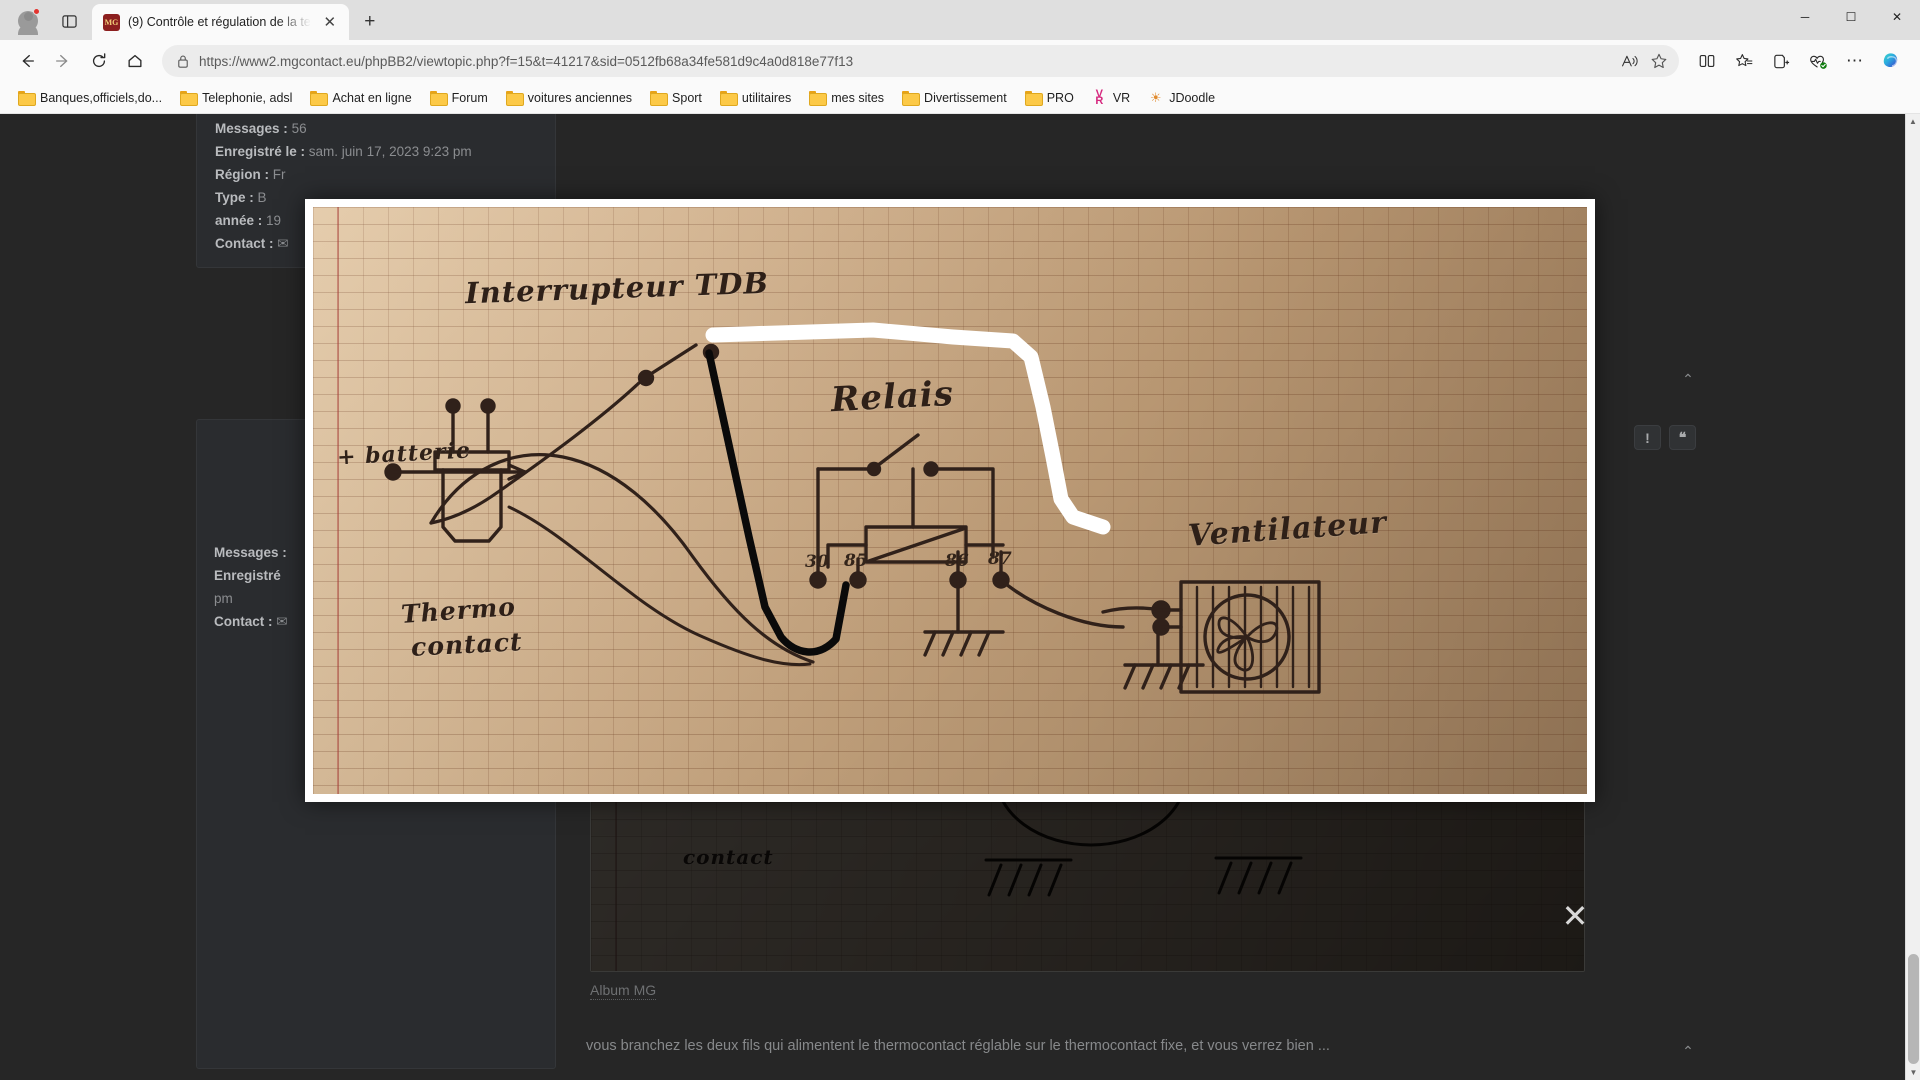 This screenshot has height=1080, width=1920. Describe the element at coordinates (220, 22) in the screenshot. I see `browser-tab: MG (9) Contrôle et régulation de la te ✕` at that location.